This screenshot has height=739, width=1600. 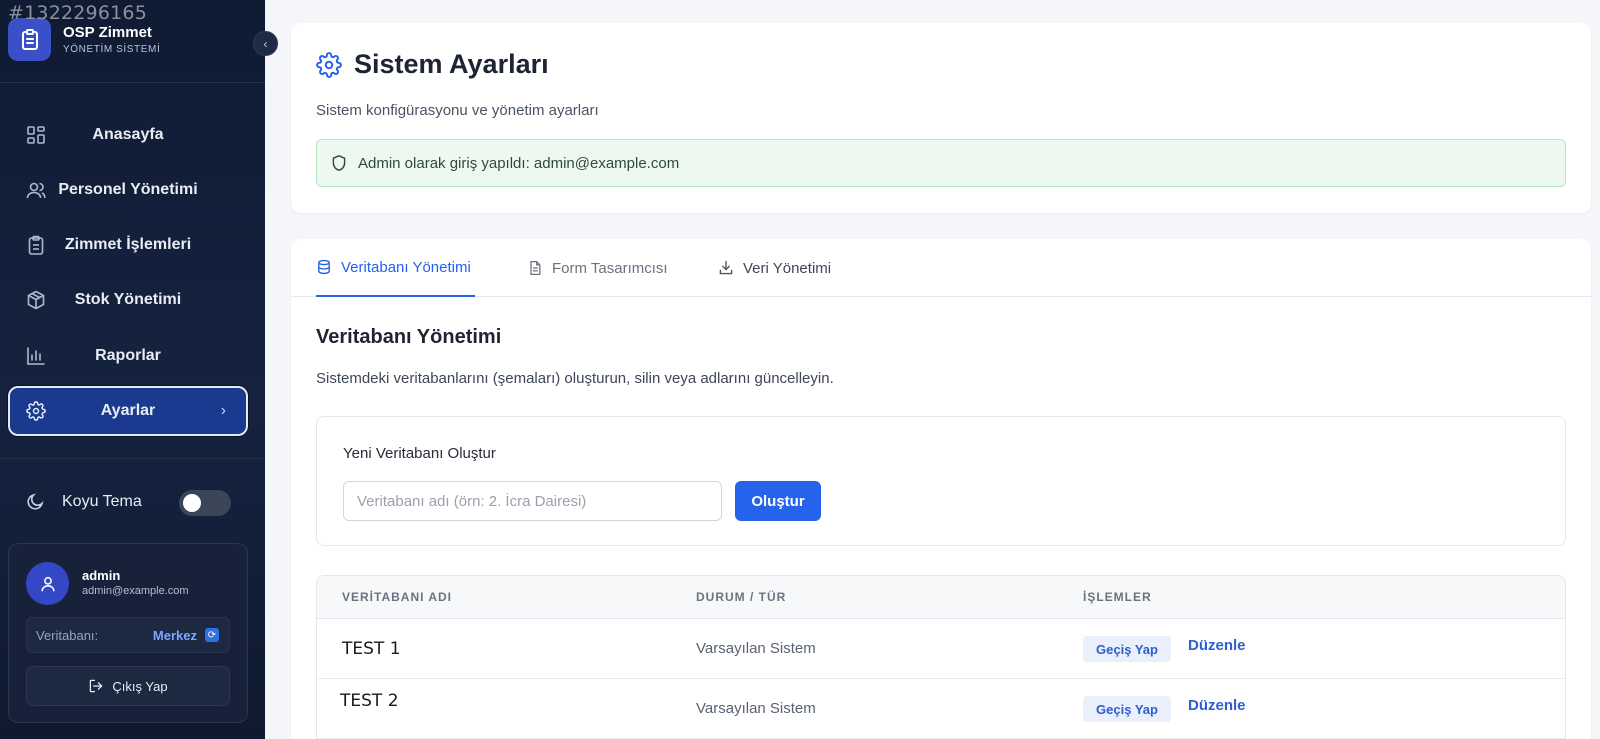 I want to click on brand: OSP Zimmet YÖNETİM SİSTEMİ, so click(x=84, y=39).